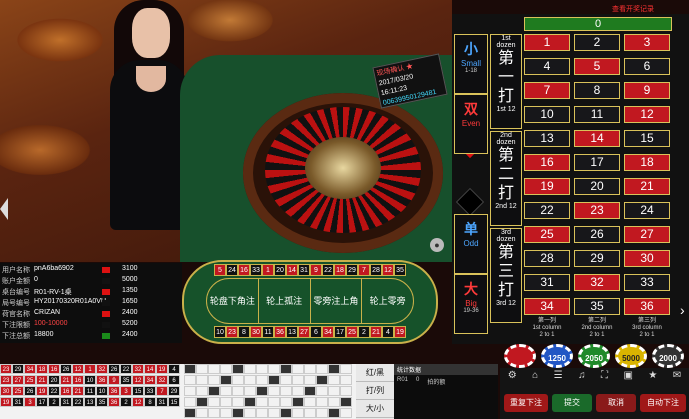 This screenshot has height=419, width=689. What do you see at coordinates (647, 234) in the screenshot?
I see `bet-number-27: 27` at bounding box center [647, 234].